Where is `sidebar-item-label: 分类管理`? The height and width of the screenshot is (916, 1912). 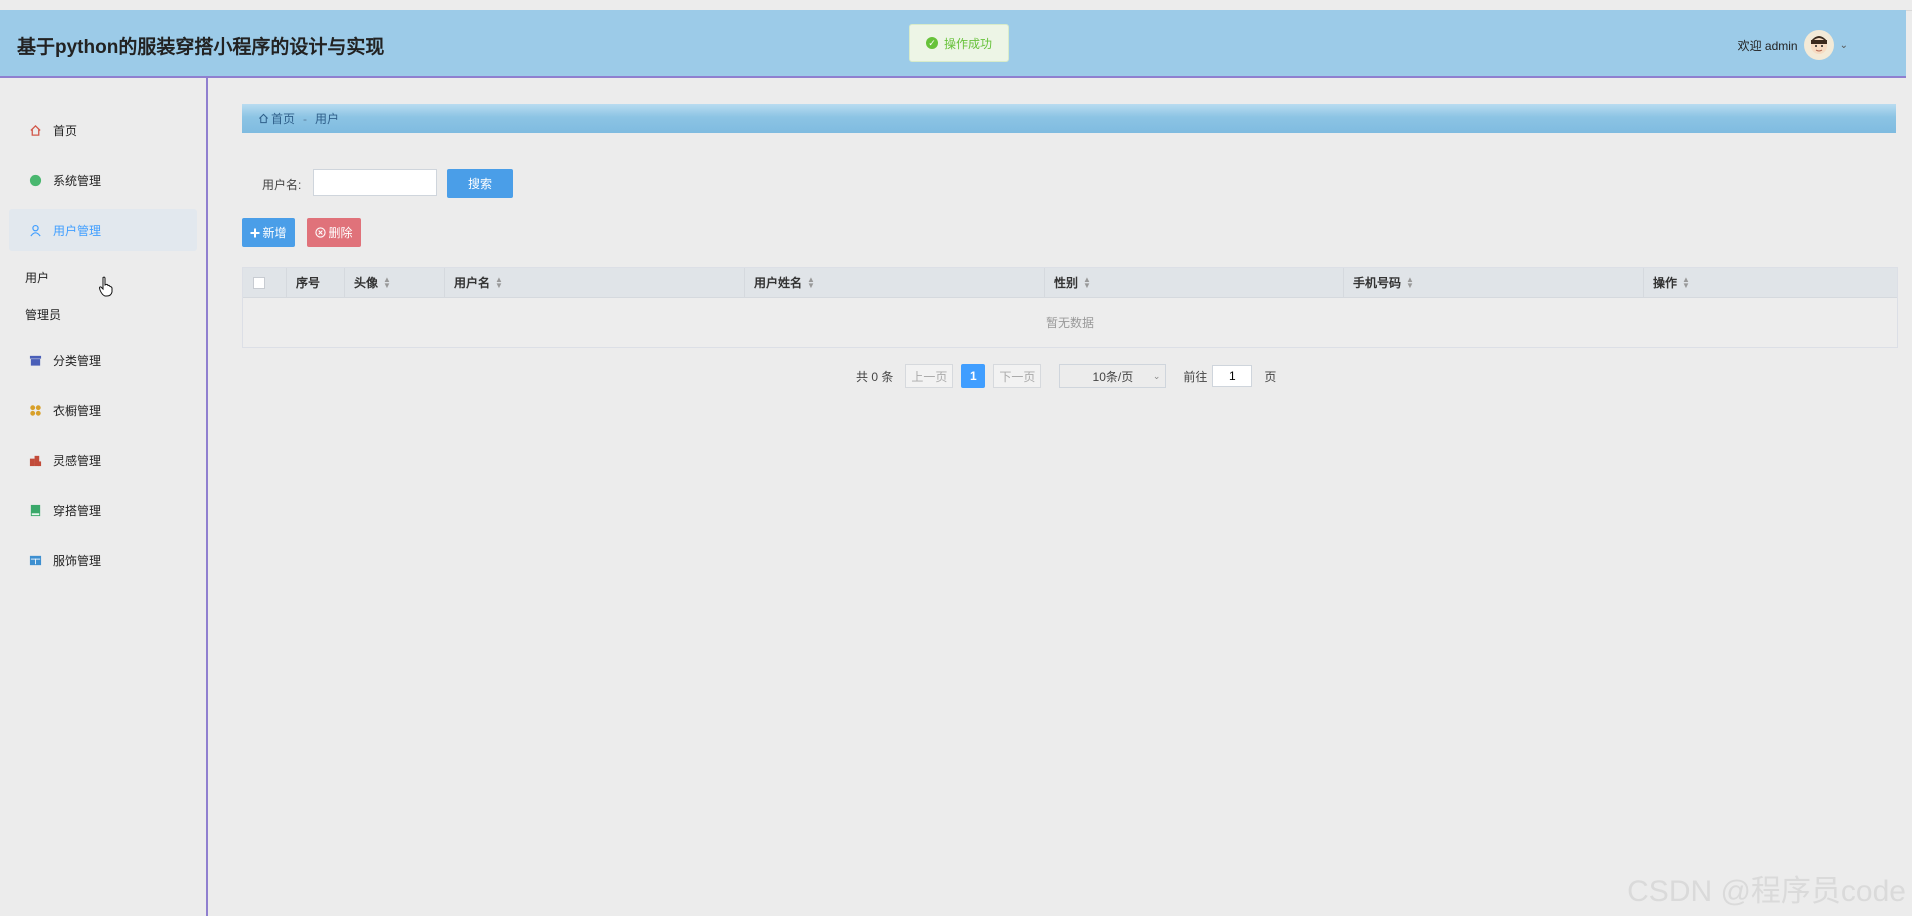 sidebar-item-label: 分类管理 is located at coordinates (77, 360).